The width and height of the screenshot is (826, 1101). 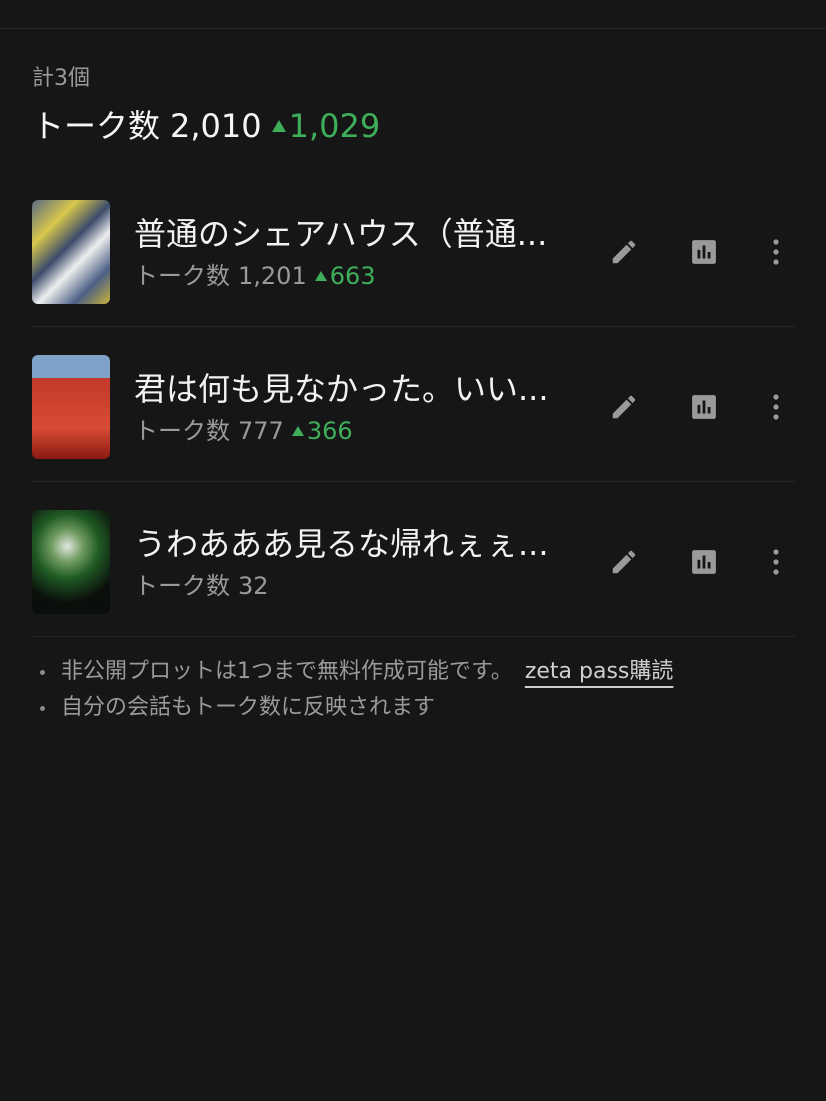 I want to click on total-delta-value: 1,029, so click(x=334, y=126).